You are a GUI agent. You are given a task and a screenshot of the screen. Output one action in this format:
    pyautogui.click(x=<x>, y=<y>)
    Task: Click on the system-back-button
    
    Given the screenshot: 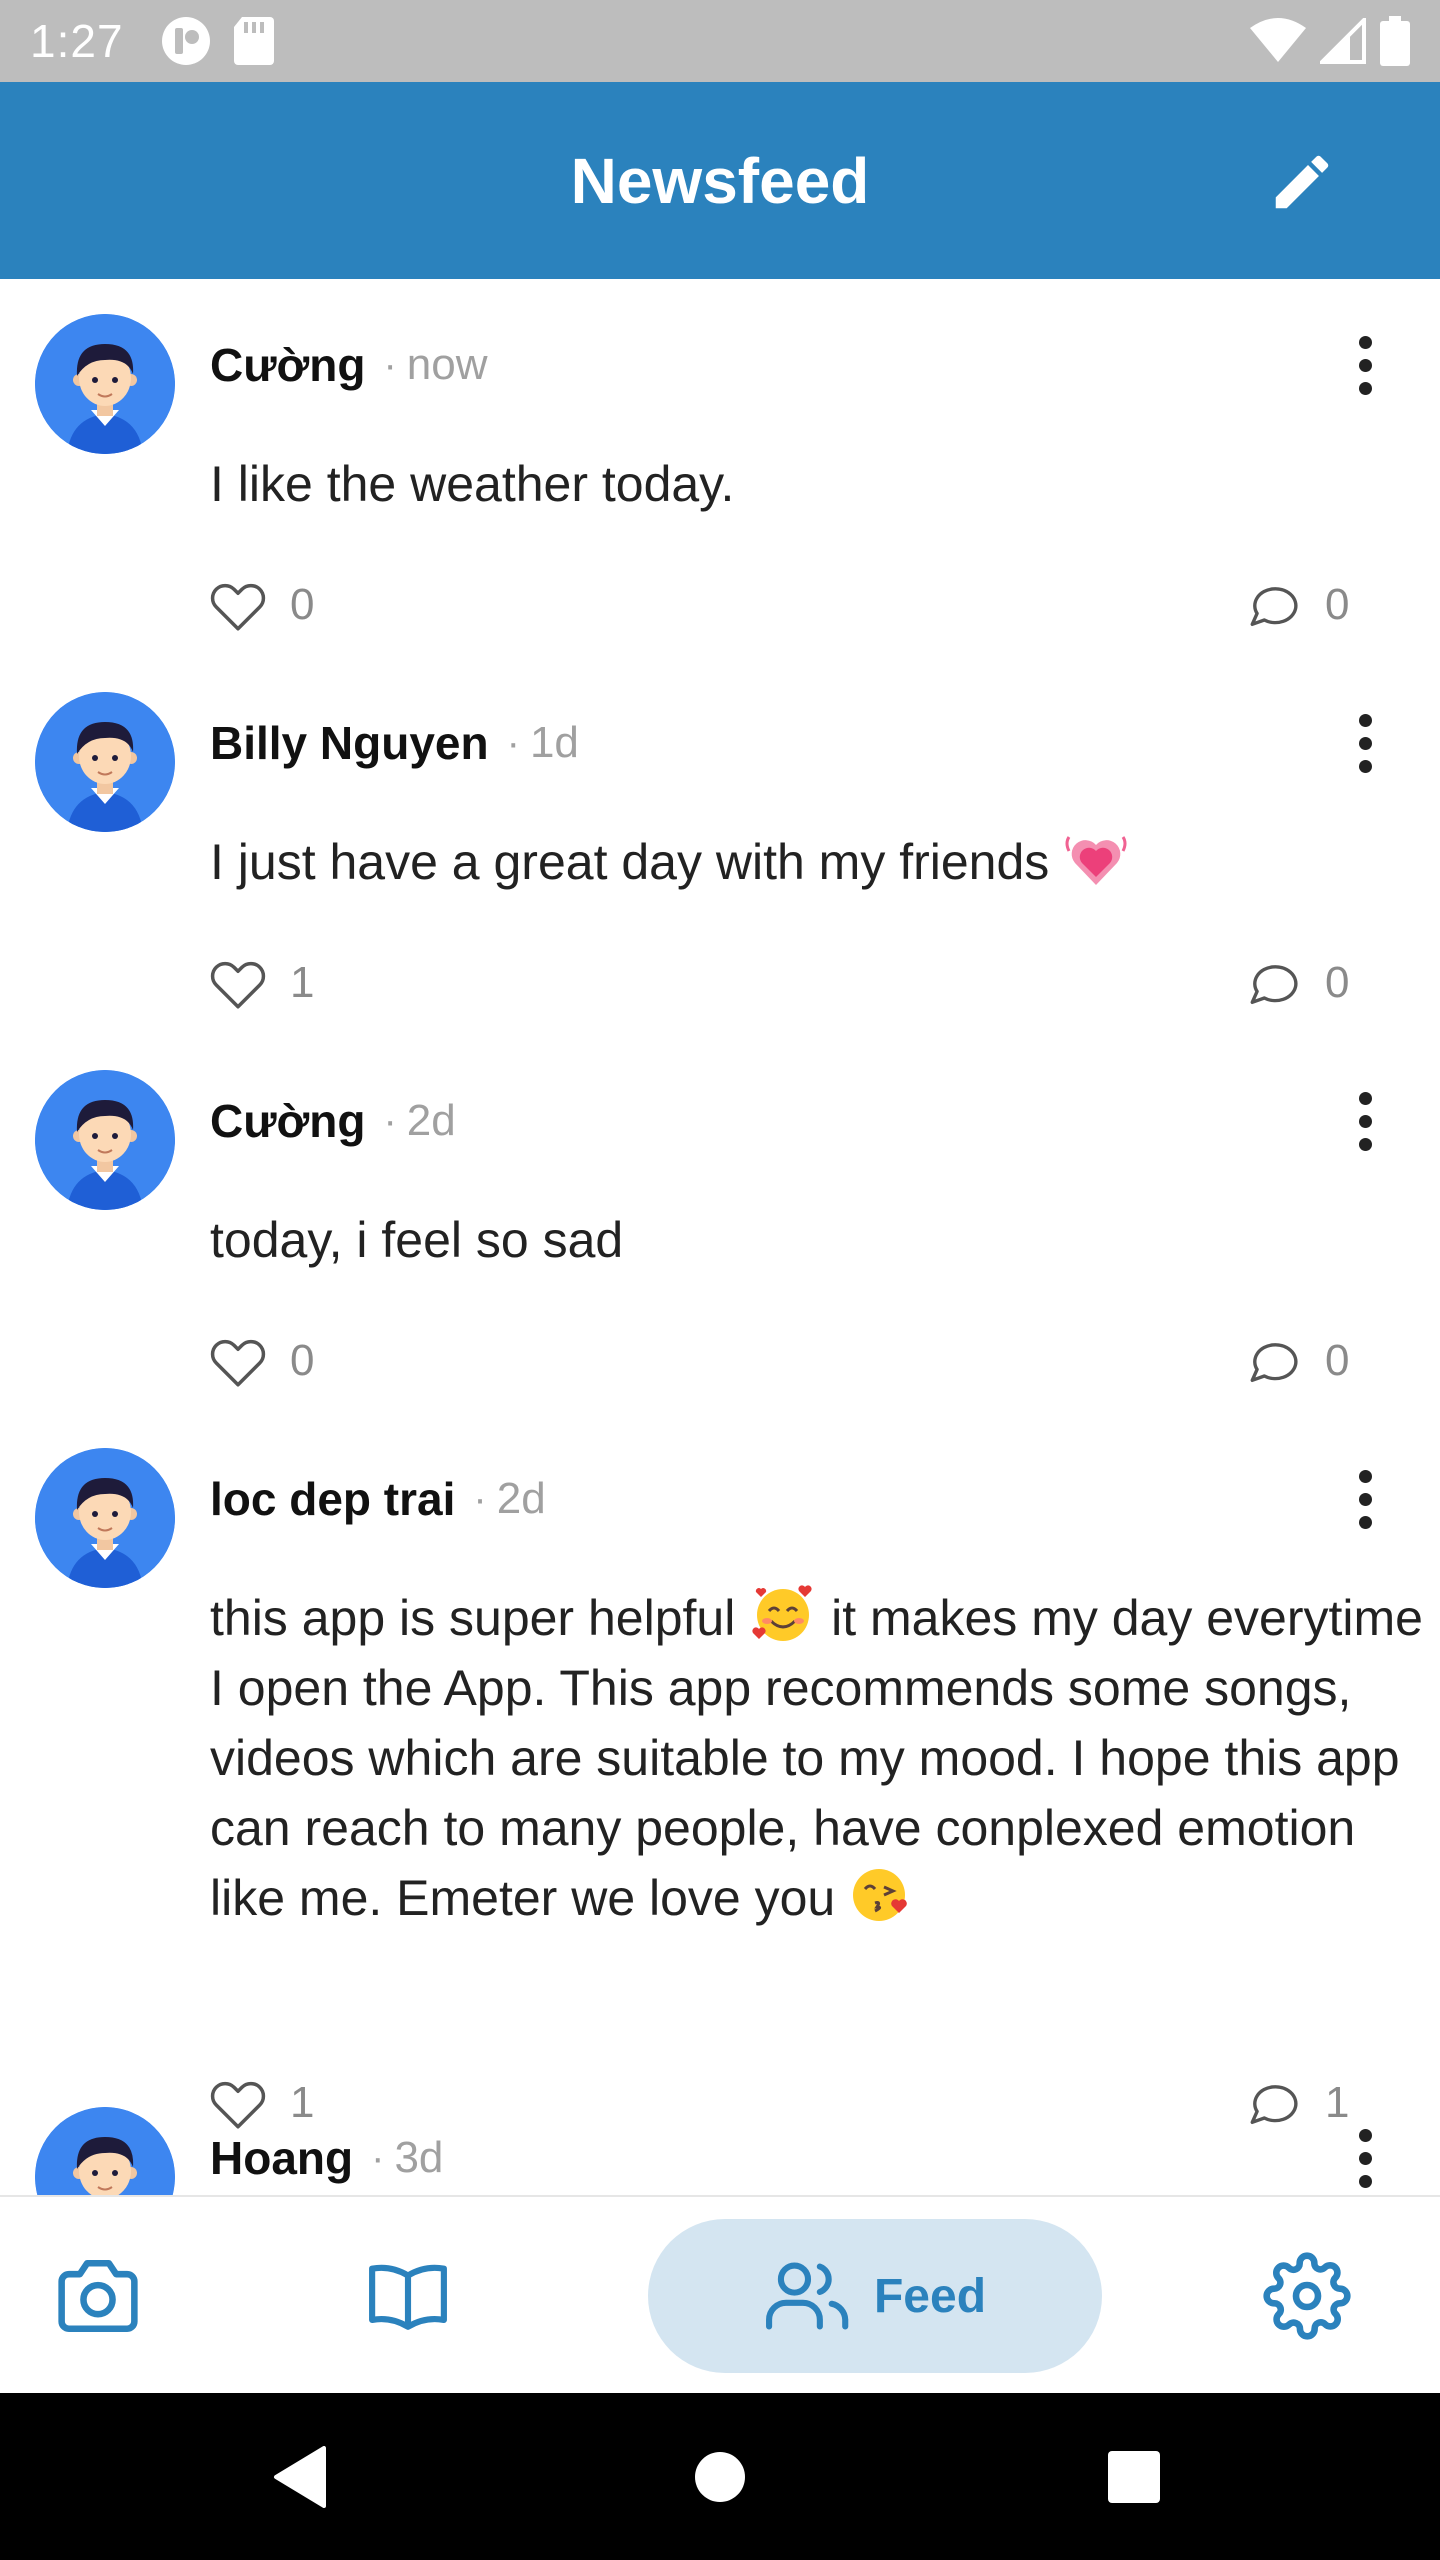 What is the action you would take?
    pyautogui.click(x=300, y=2476)
    